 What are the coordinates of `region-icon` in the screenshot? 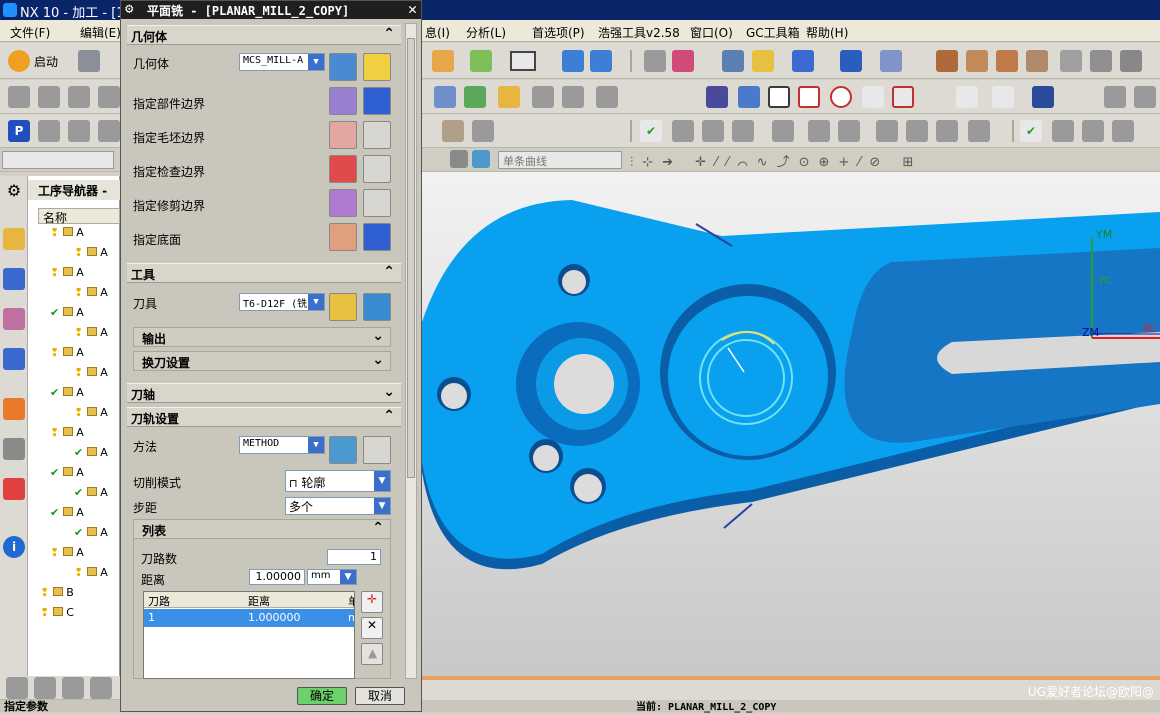 It's located at (779, 97).